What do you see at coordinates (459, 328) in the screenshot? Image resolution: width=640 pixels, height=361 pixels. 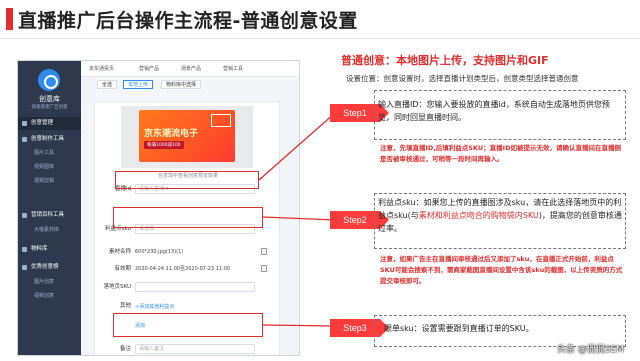 I see `step3-text: 跟单sku：设置需要跟到直播订单的SKU。` at bounding box center [459, 328].